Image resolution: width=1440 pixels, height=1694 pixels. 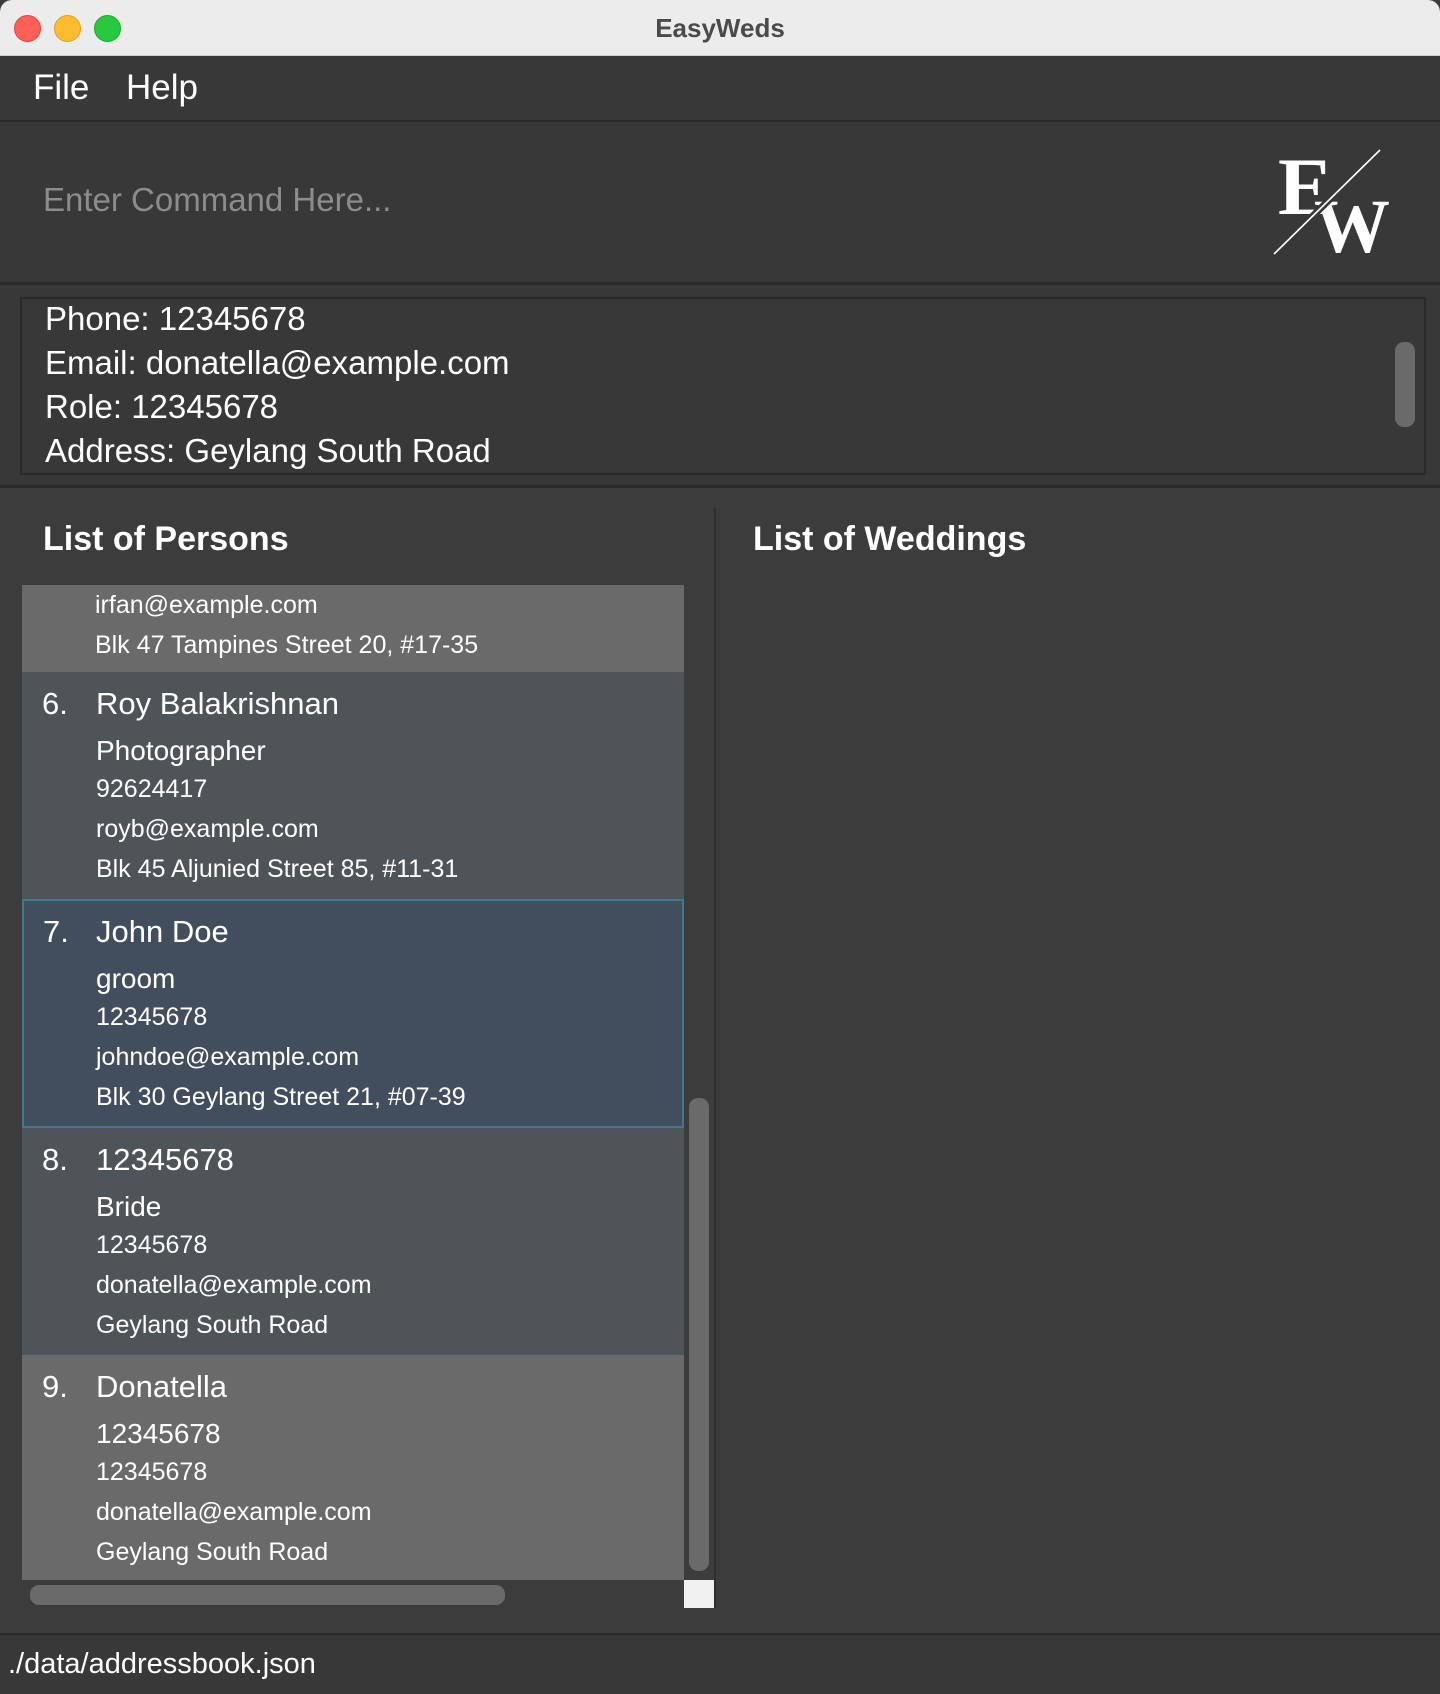 What do you see at coordinates (287, 645) in the screenshot?
I see `person-address: Blk 47 Tampines Street 20, #17-35` at bounding box center [287, 645].